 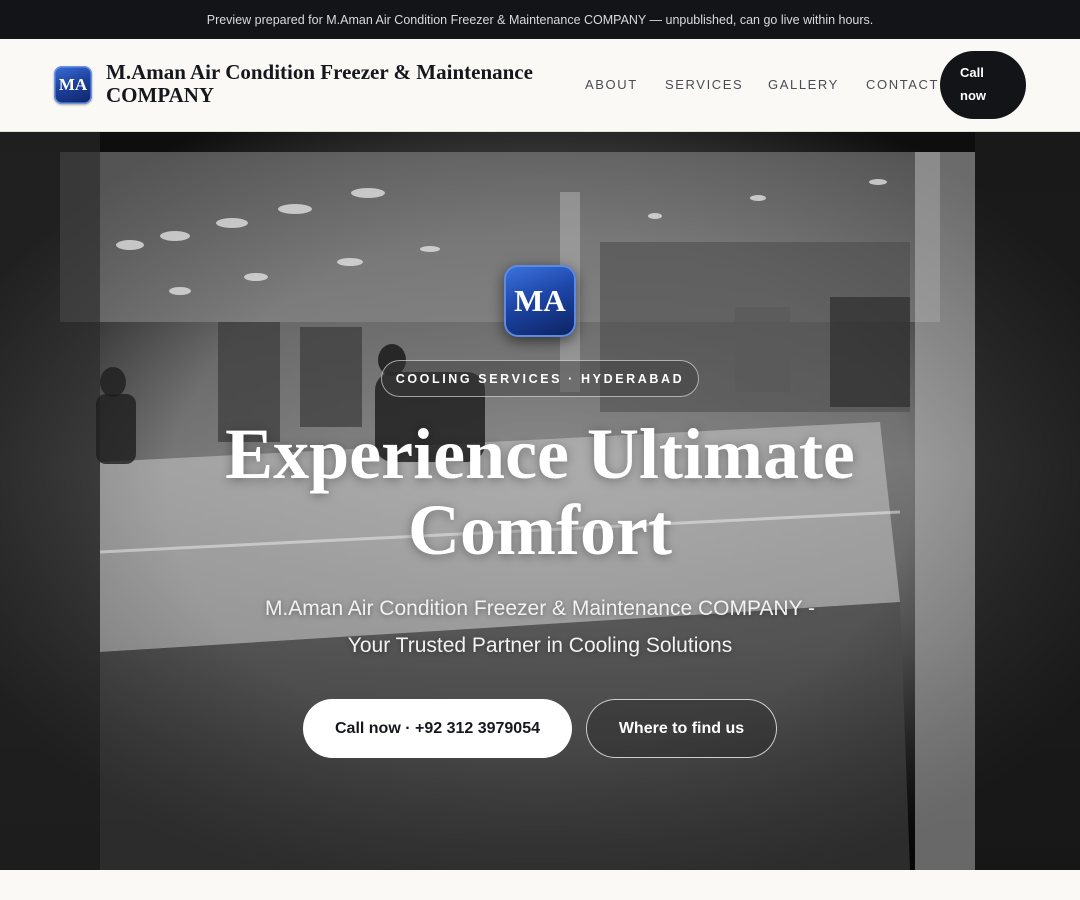 I want to click on call-now-button: Call now · +92 312 3979054, so click(x=437, y=728).